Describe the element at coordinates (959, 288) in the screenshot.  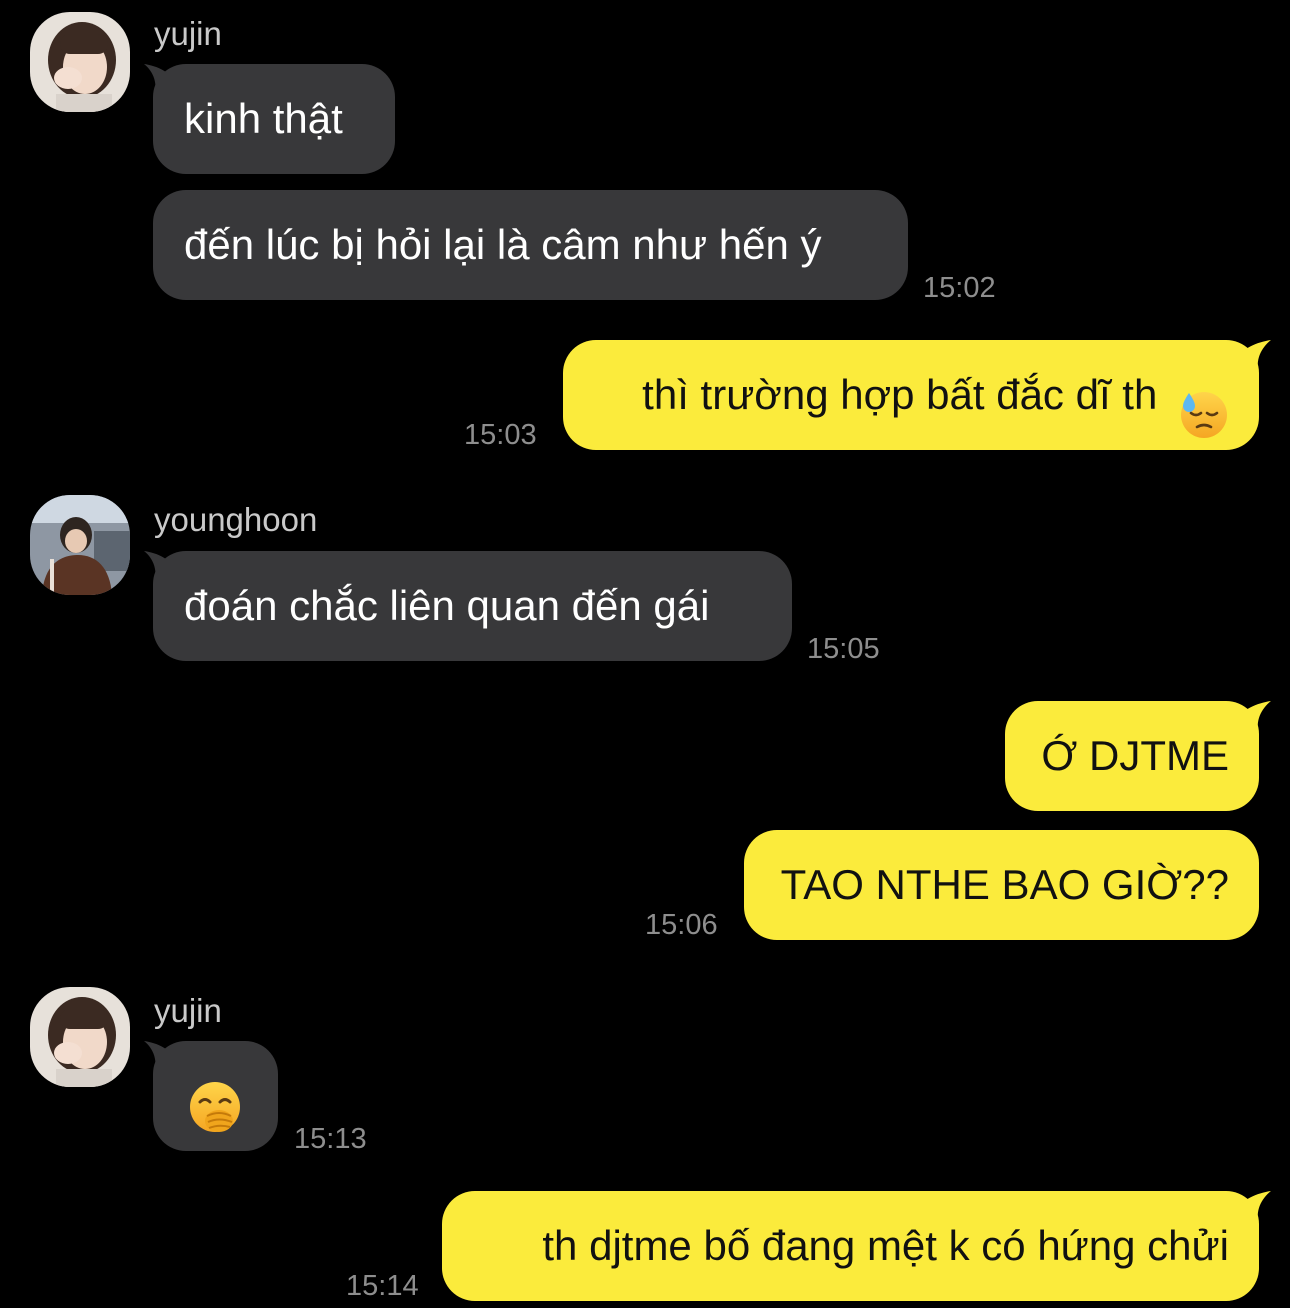
I see `message-timestamp: 15:02` at that location.